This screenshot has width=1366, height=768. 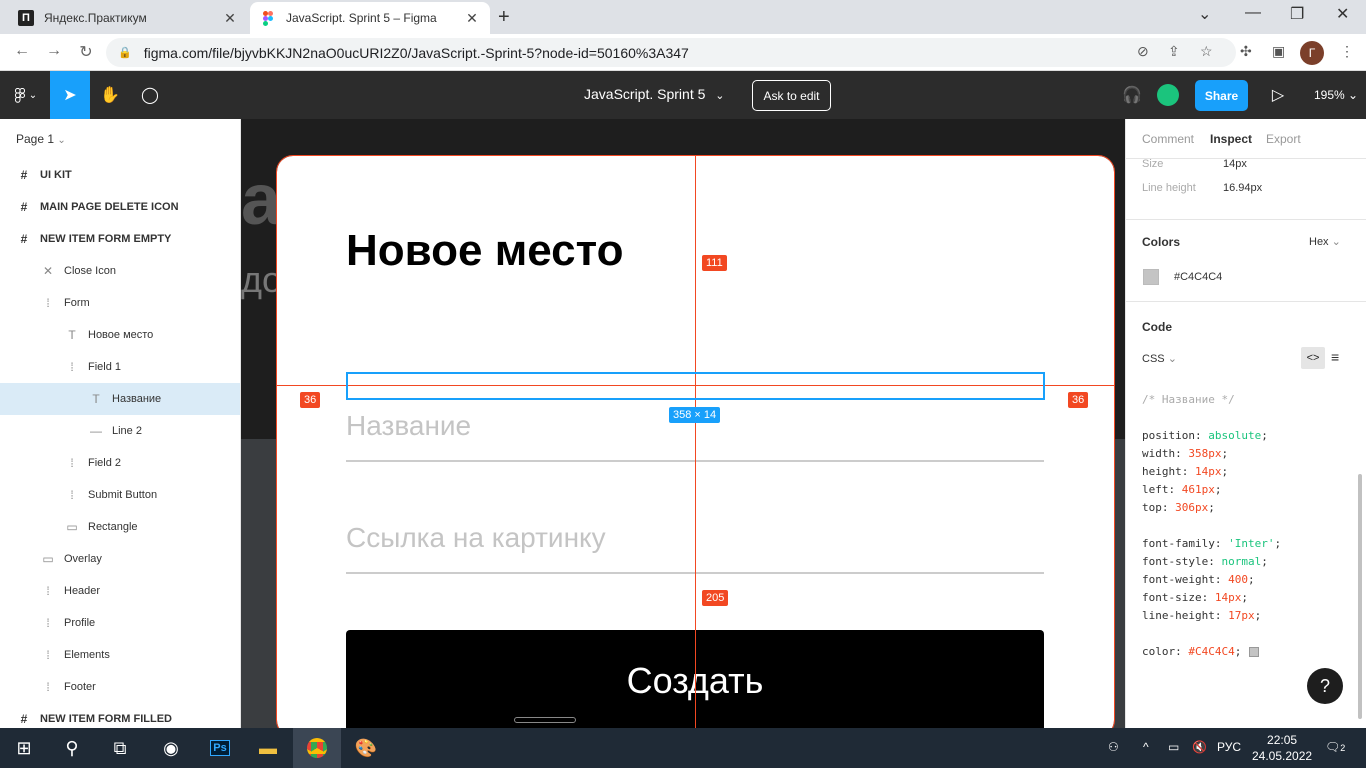 What do you see at coordinates (120, 399) in the screenshot?
I see `layer-item: T Название` at bounding box center [120, 399].